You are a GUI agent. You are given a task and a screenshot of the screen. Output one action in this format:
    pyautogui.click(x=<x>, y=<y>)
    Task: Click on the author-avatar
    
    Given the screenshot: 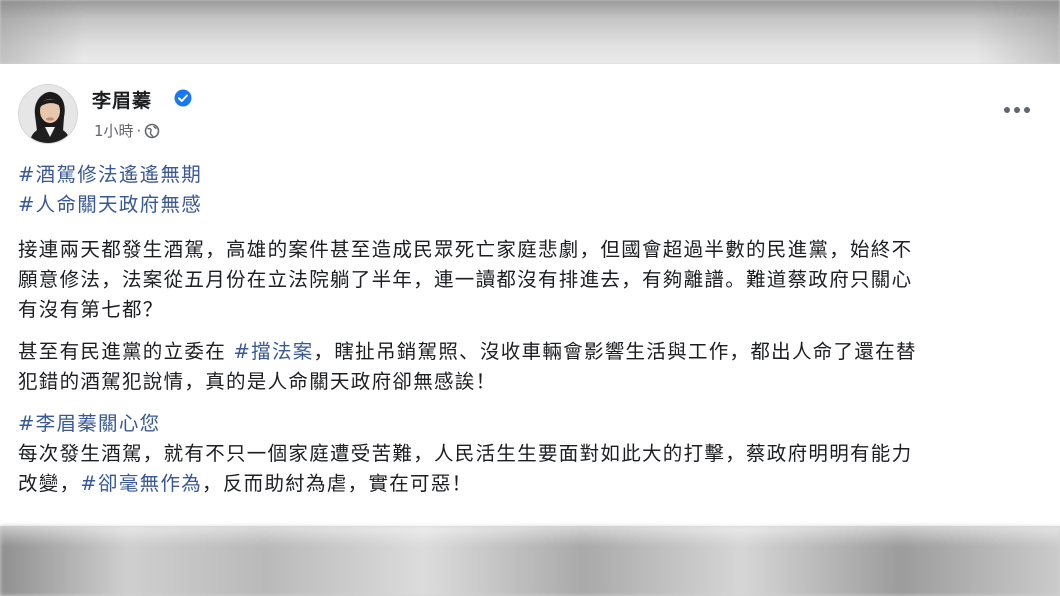 What is the action you would take?
    pyautogui.click(x=48, y=114)
    